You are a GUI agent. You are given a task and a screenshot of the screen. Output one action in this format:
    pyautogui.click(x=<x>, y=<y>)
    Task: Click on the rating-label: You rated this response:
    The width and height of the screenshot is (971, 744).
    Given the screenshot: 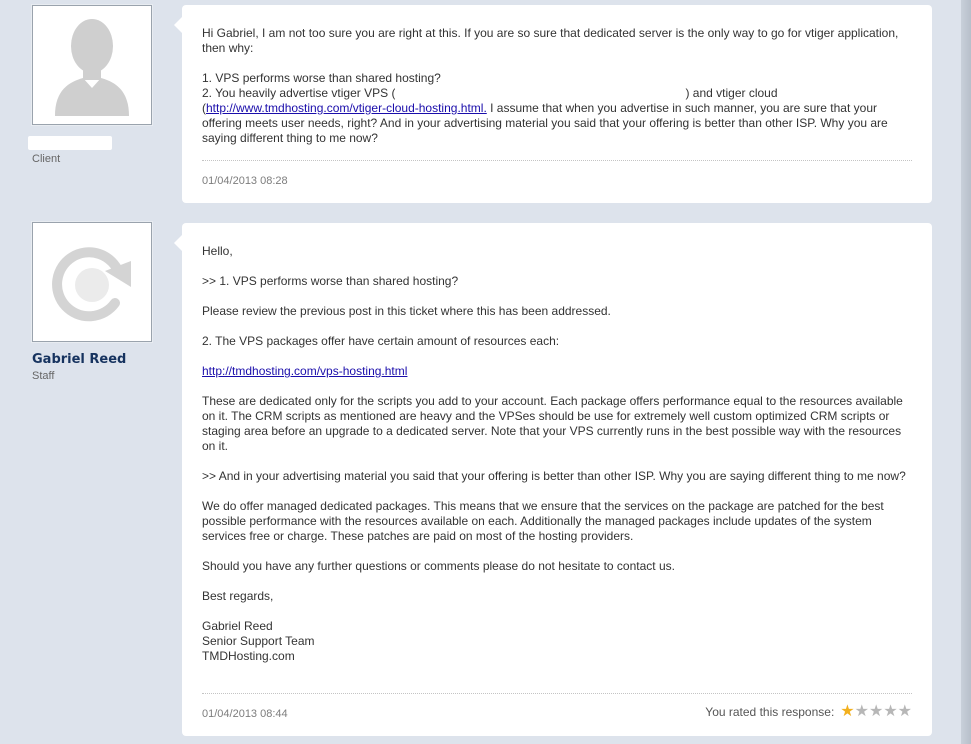 What is the action you would take?
    pyautogui.click(x=770, y=712)
    